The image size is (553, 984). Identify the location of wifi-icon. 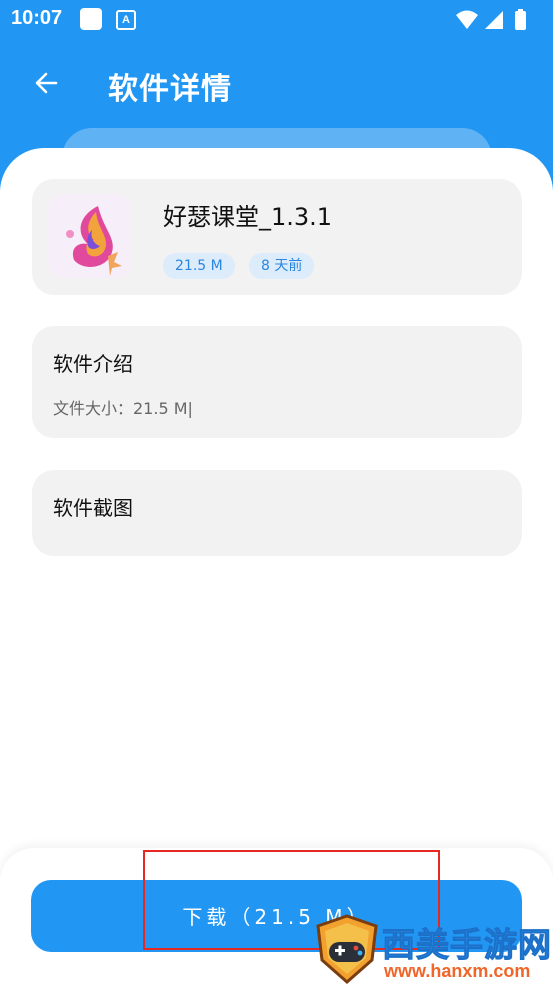
(467, 19).